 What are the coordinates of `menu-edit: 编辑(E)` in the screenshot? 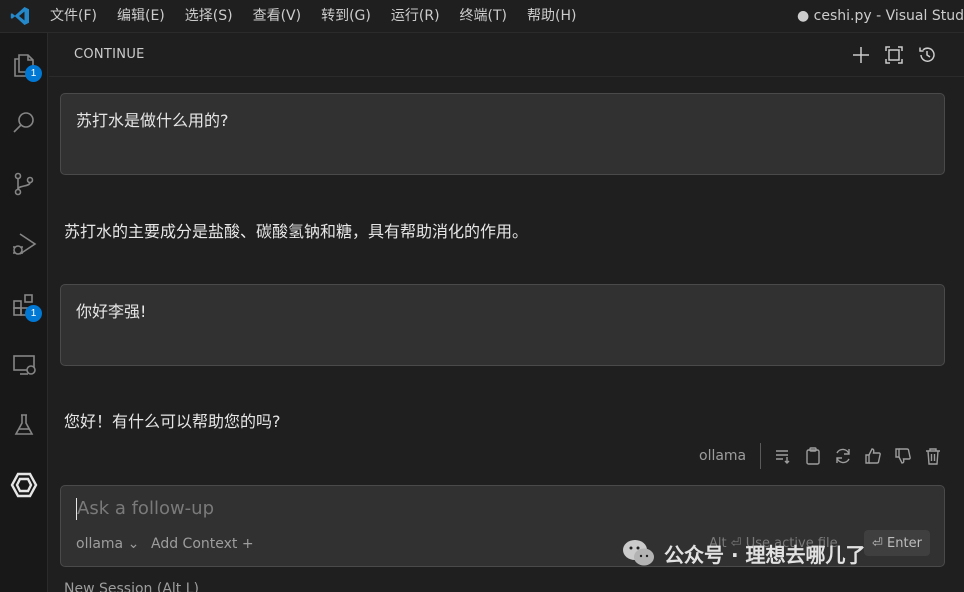 It's located at (141, 16).